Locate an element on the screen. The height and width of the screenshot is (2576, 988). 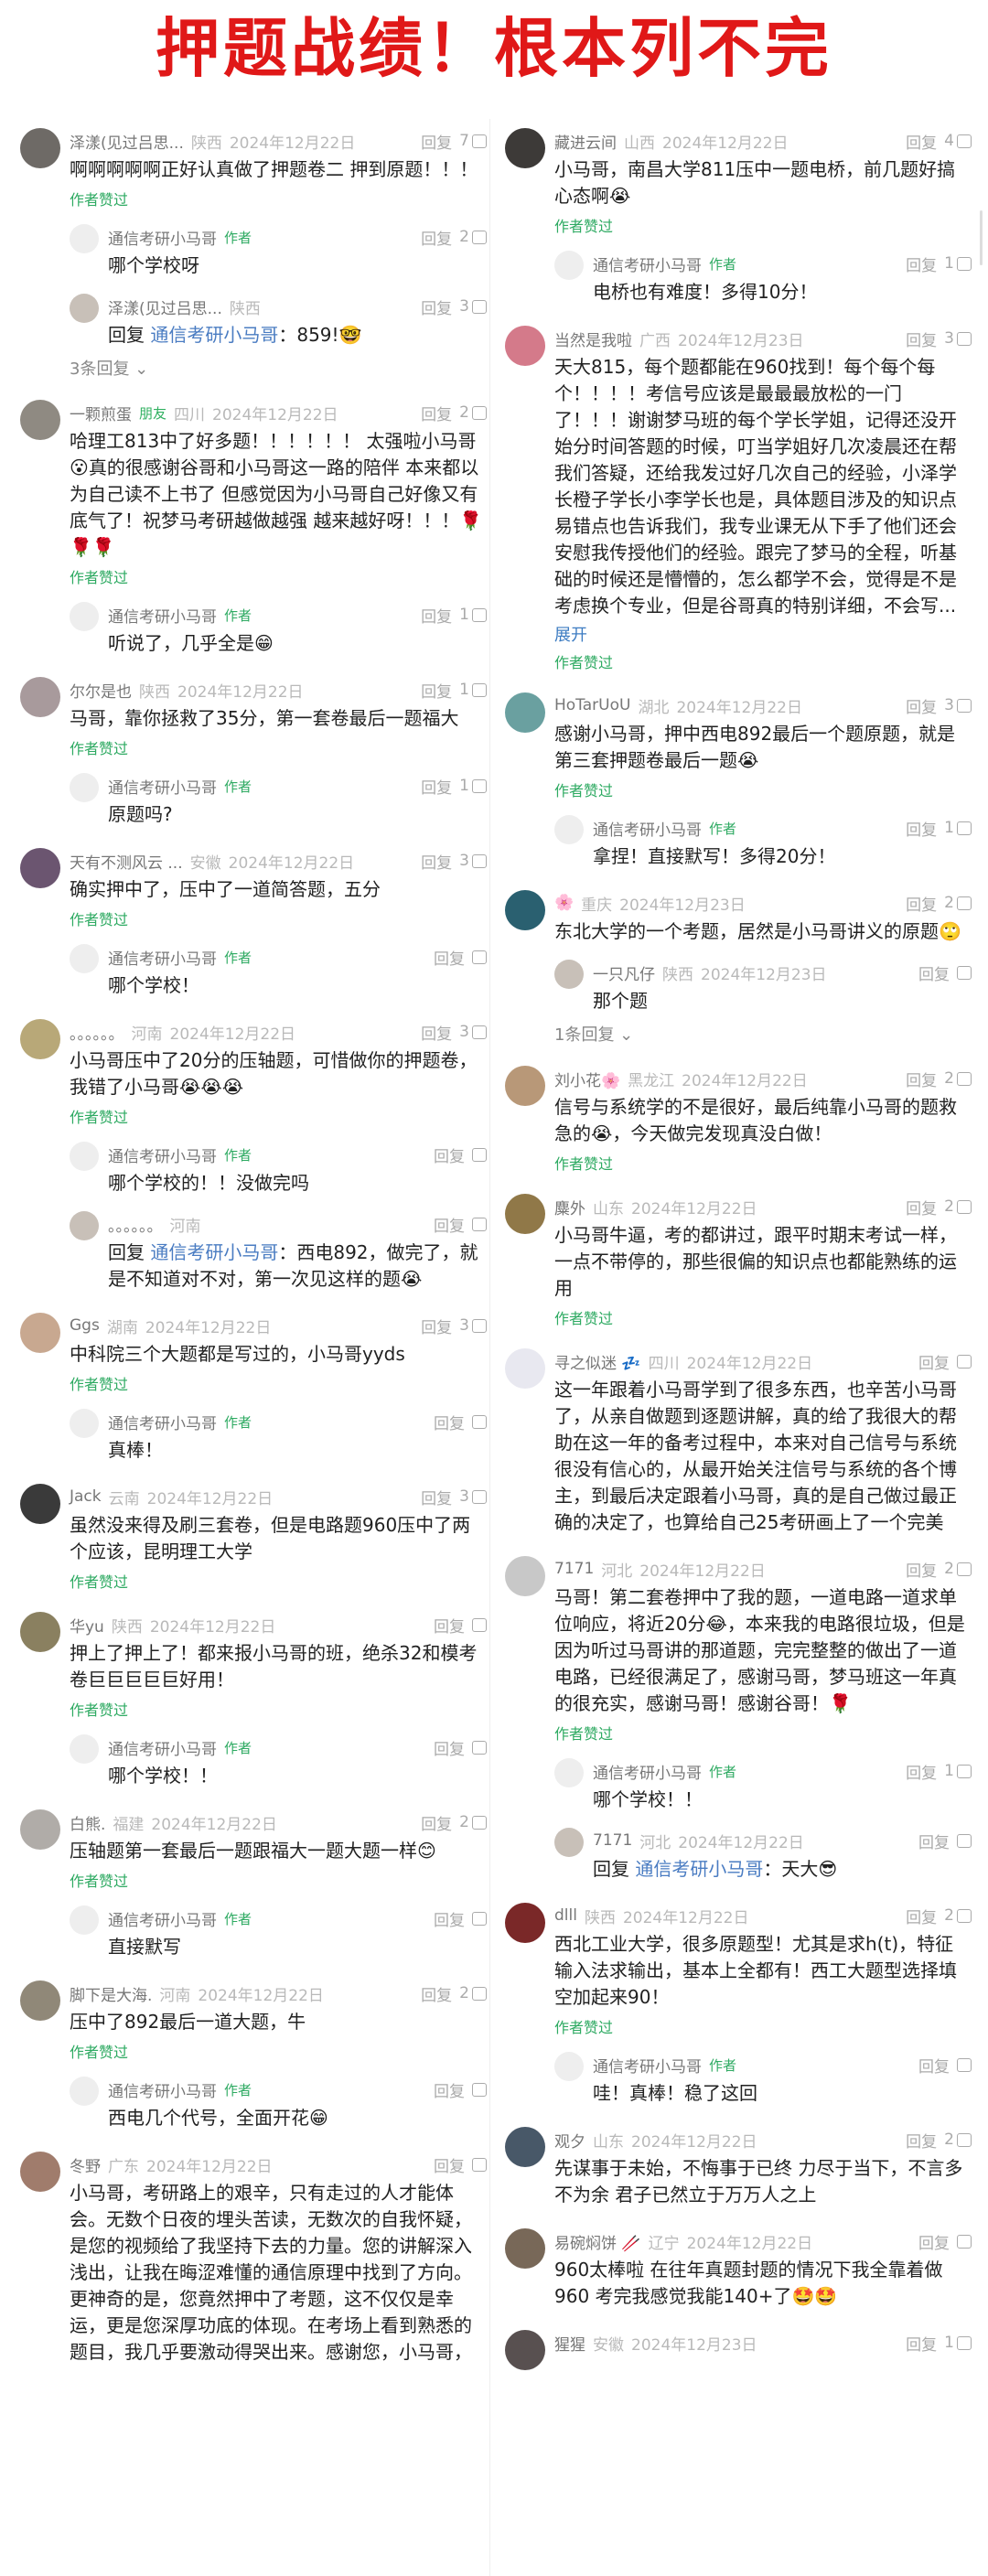
username: HoTarUoU is located at coordinates (592, 705).